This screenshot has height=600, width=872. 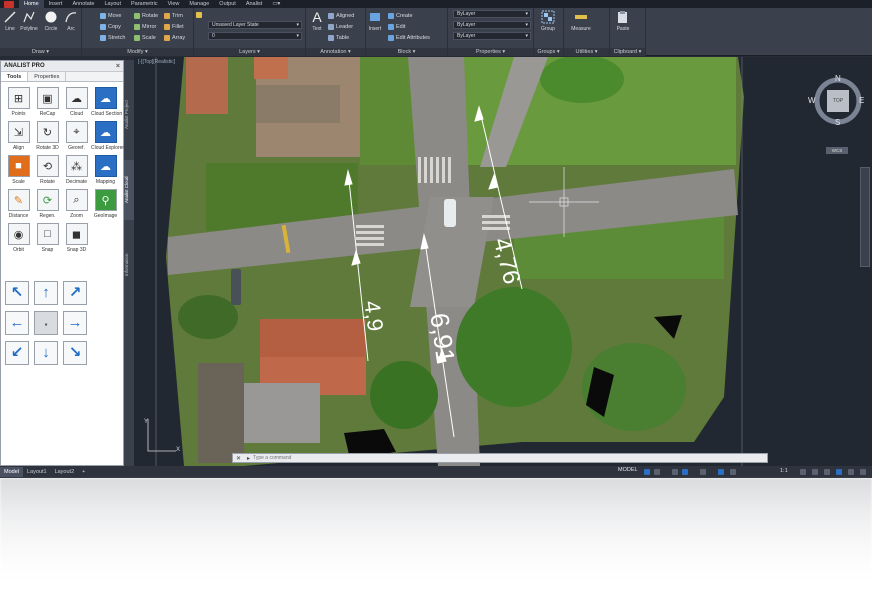 I want to click on stretch-button: Stretch, so click(x=112, y=37).